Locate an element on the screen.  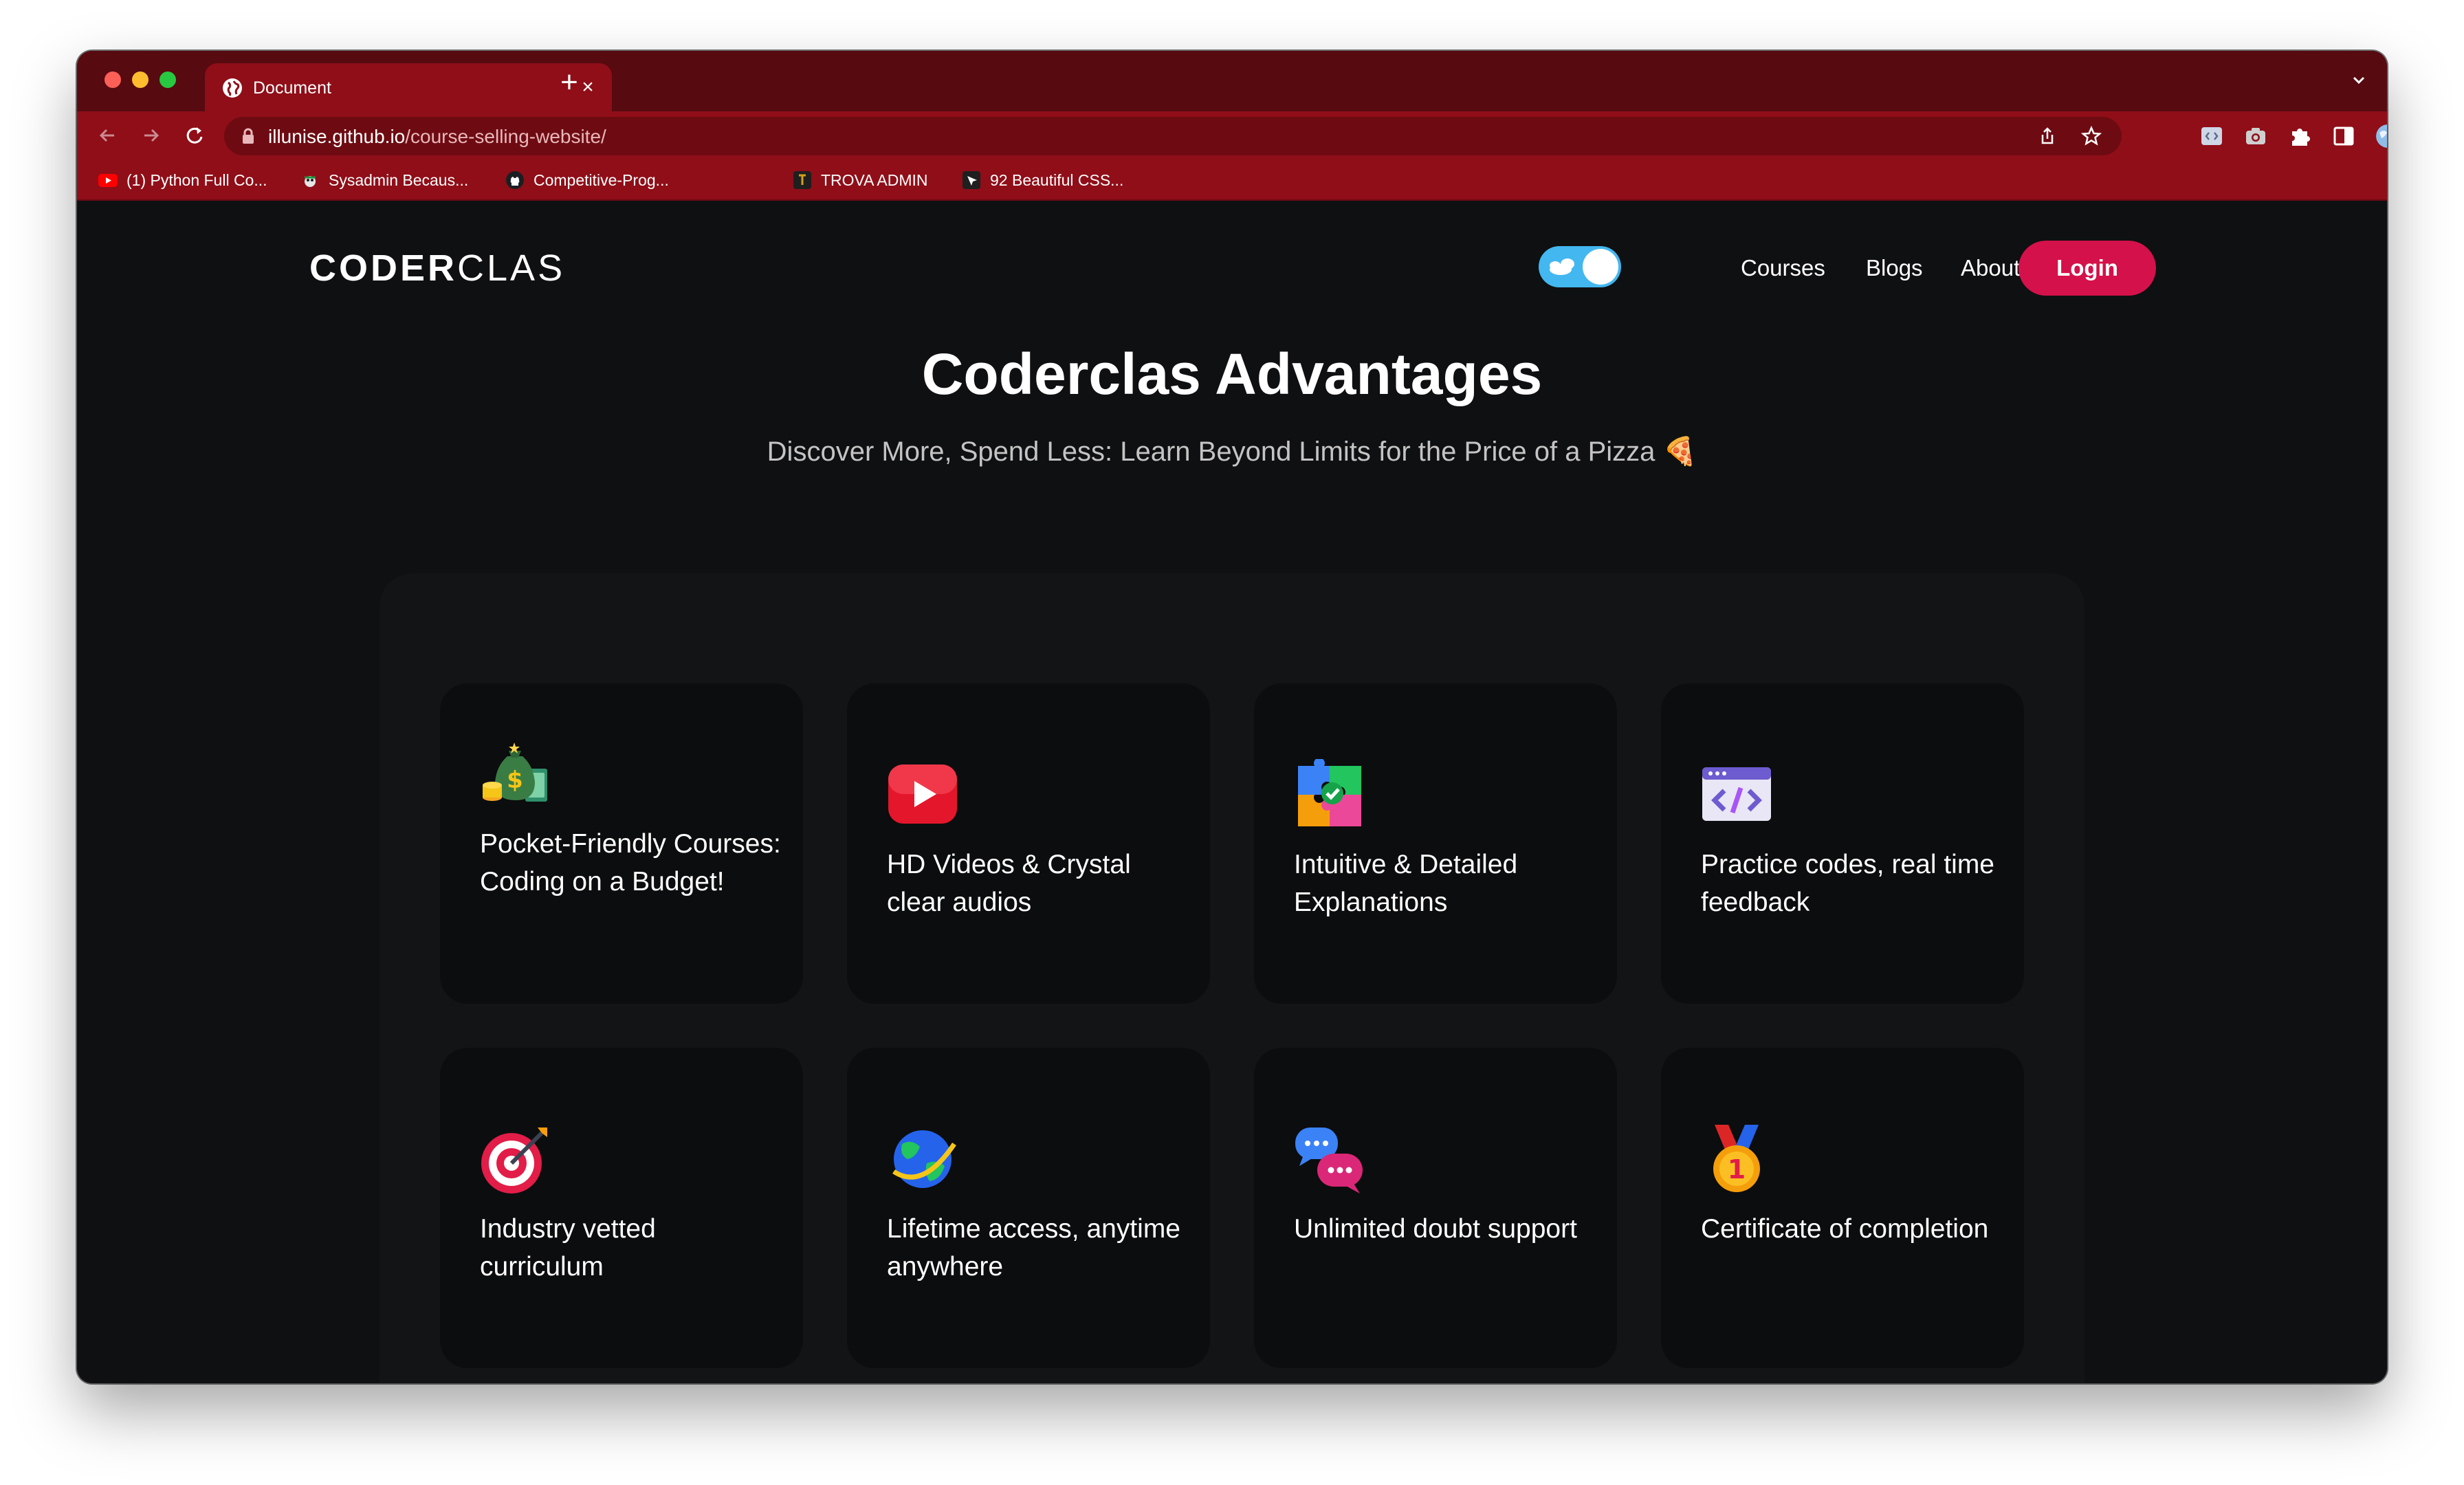
puzzle-icon is located at coordinates (1329, 795).